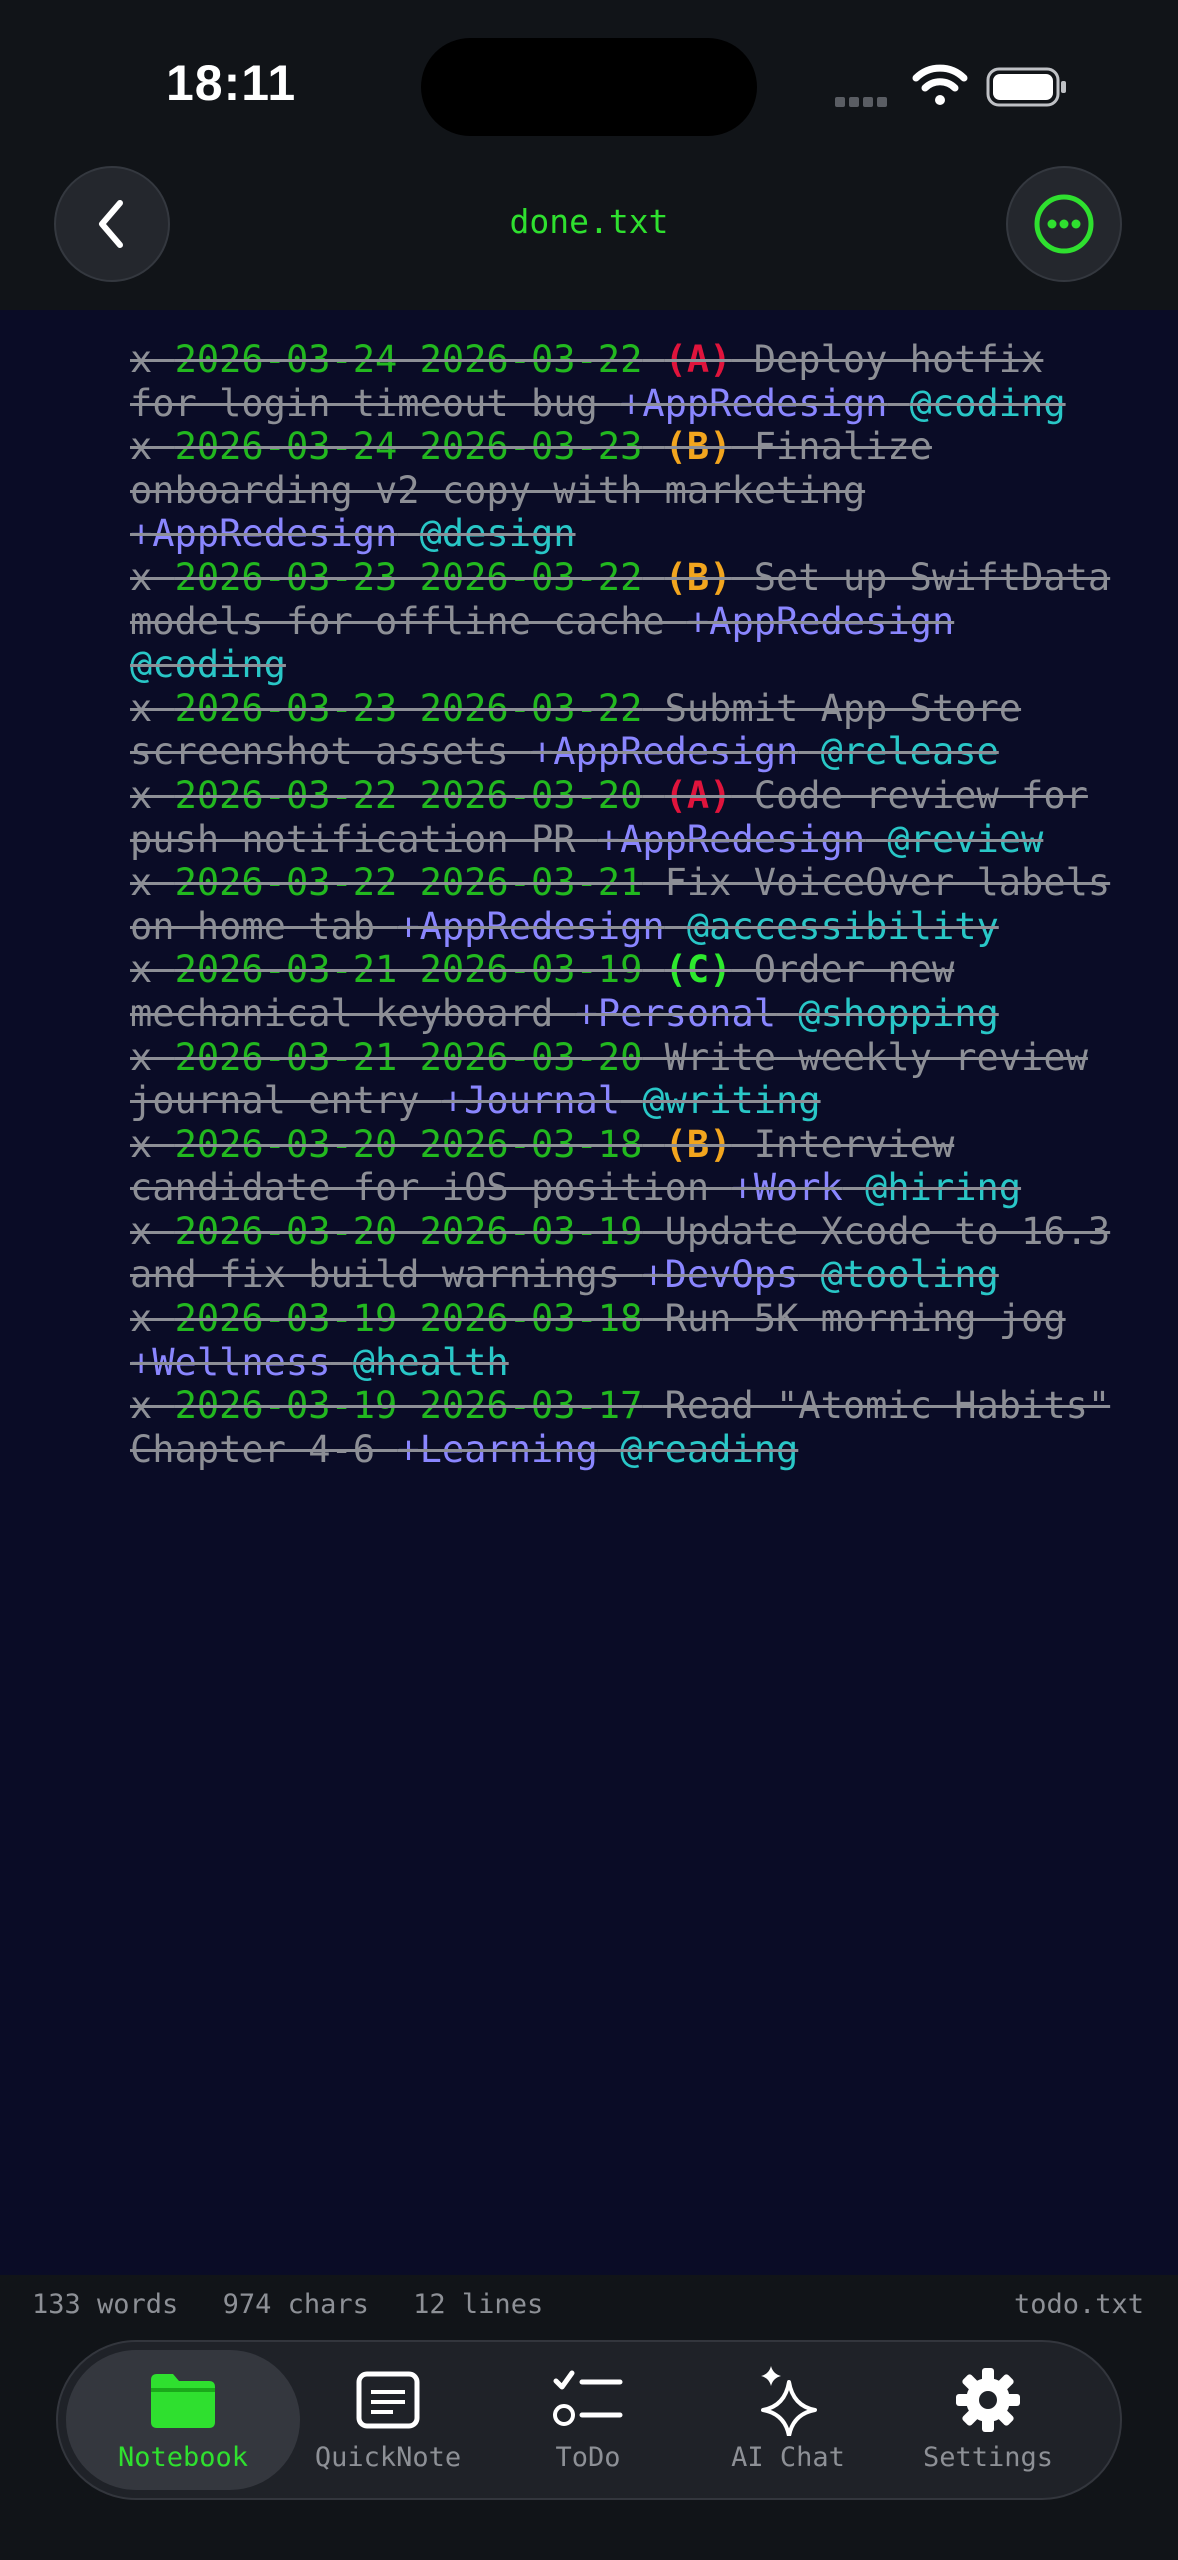 The height and width of the screenshot is (2560, 1178). Describe the element at coordinates (408, 883) in the screenshot. I see `todo-dates: 2026-03-22 2026-03-21` at that location.